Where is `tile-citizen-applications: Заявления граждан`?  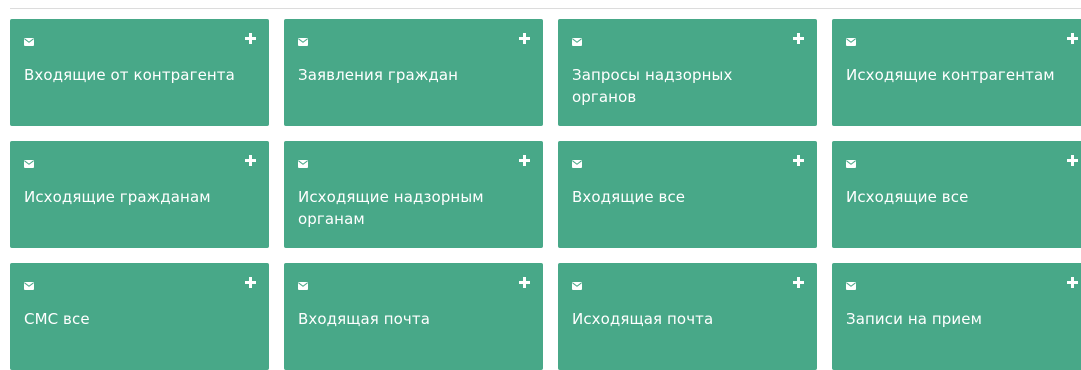 tile-citizen-applications: Заявления граждан is located at coordinates (413, 72).